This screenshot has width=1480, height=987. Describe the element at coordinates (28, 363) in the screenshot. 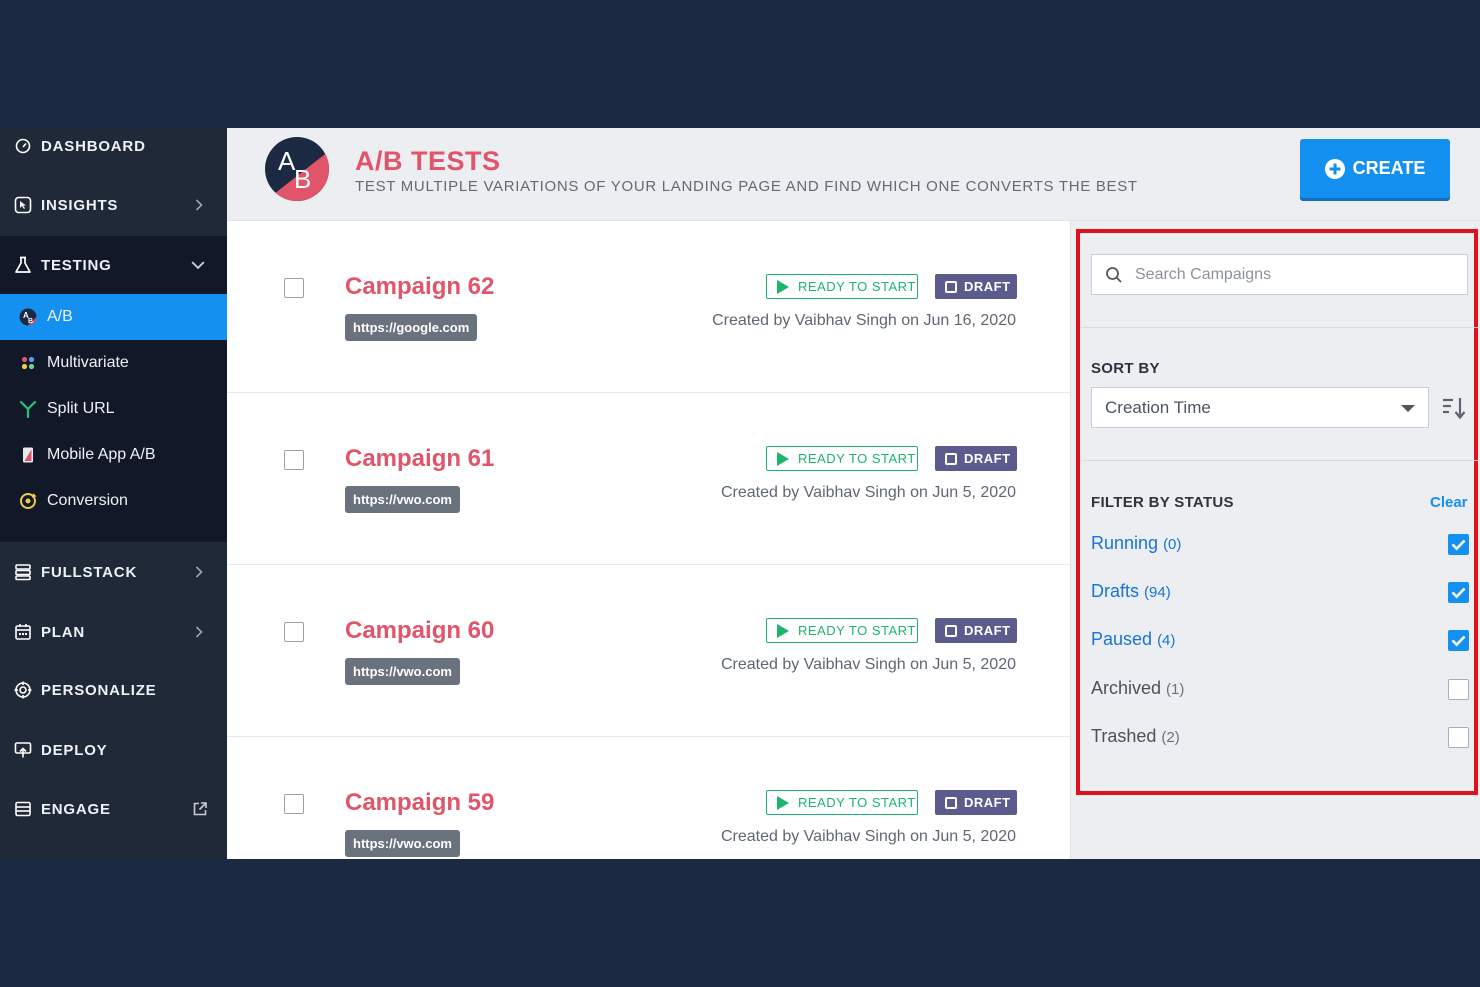

I see `grid-dots-icon` at that location.